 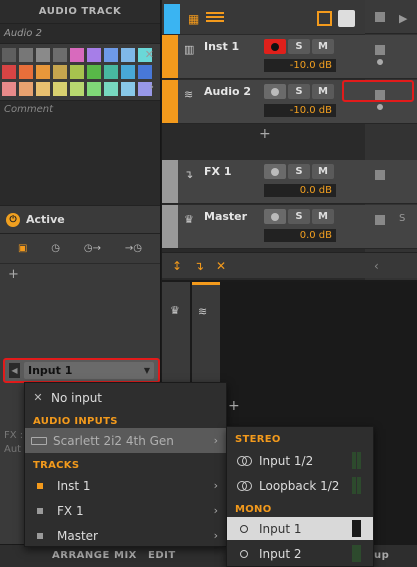 What do you see at coordinates (199, 266) in the screenshot?
I see `follow-icon: ↴` at bounding box center [199, 266].